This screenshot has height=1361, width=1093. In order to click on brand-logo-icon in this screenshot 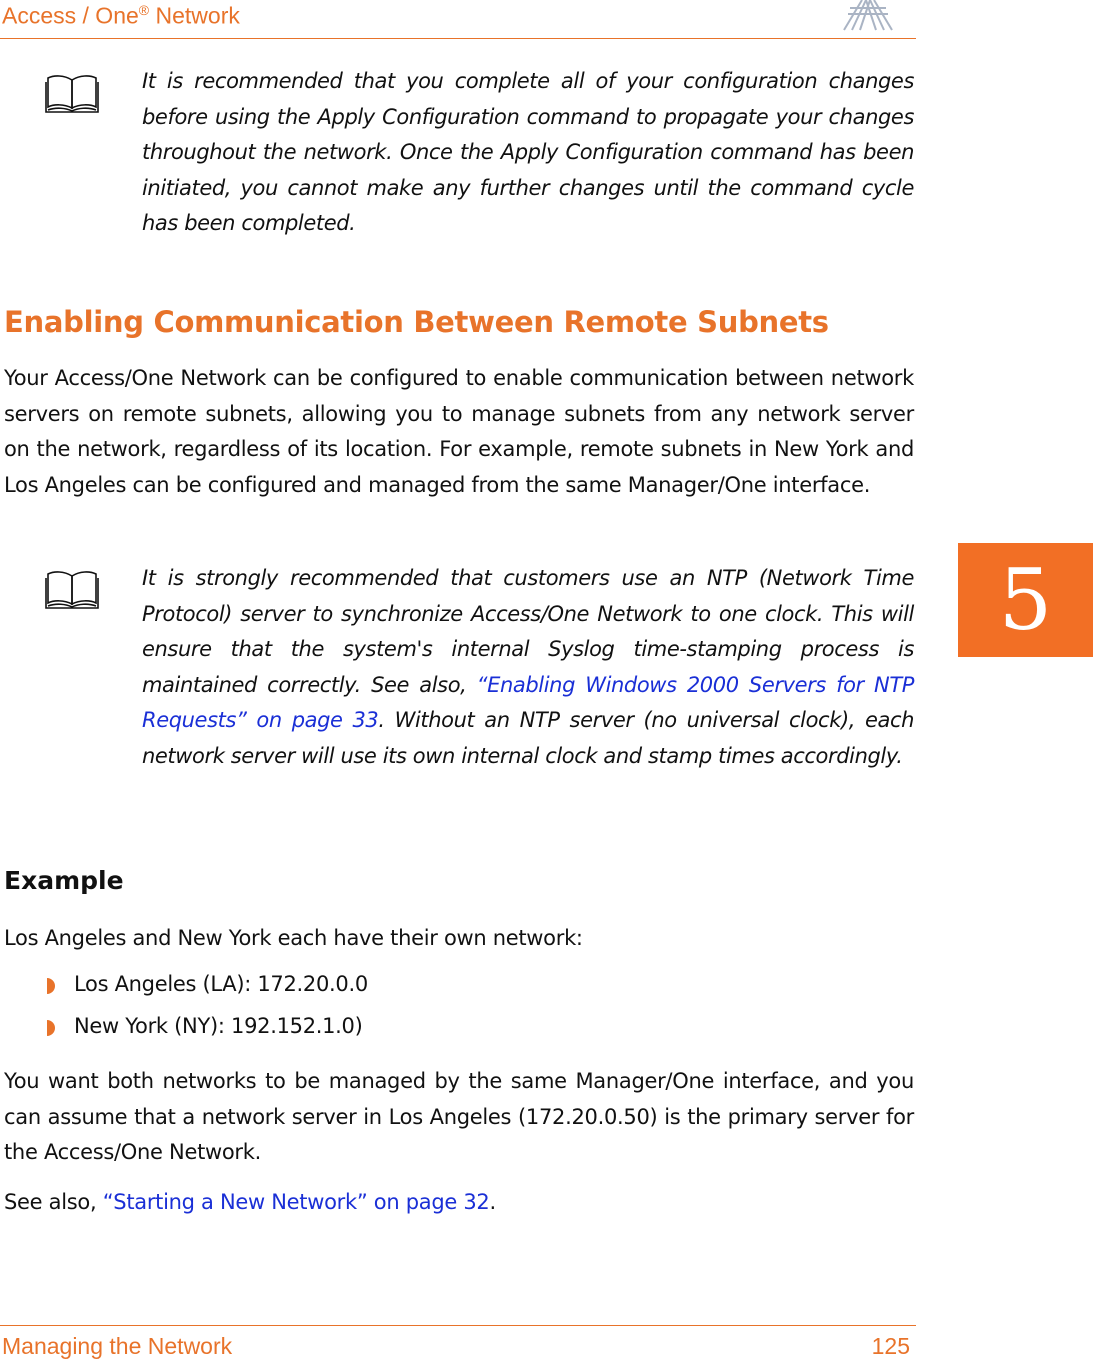, I will do `click(868, 15)`.